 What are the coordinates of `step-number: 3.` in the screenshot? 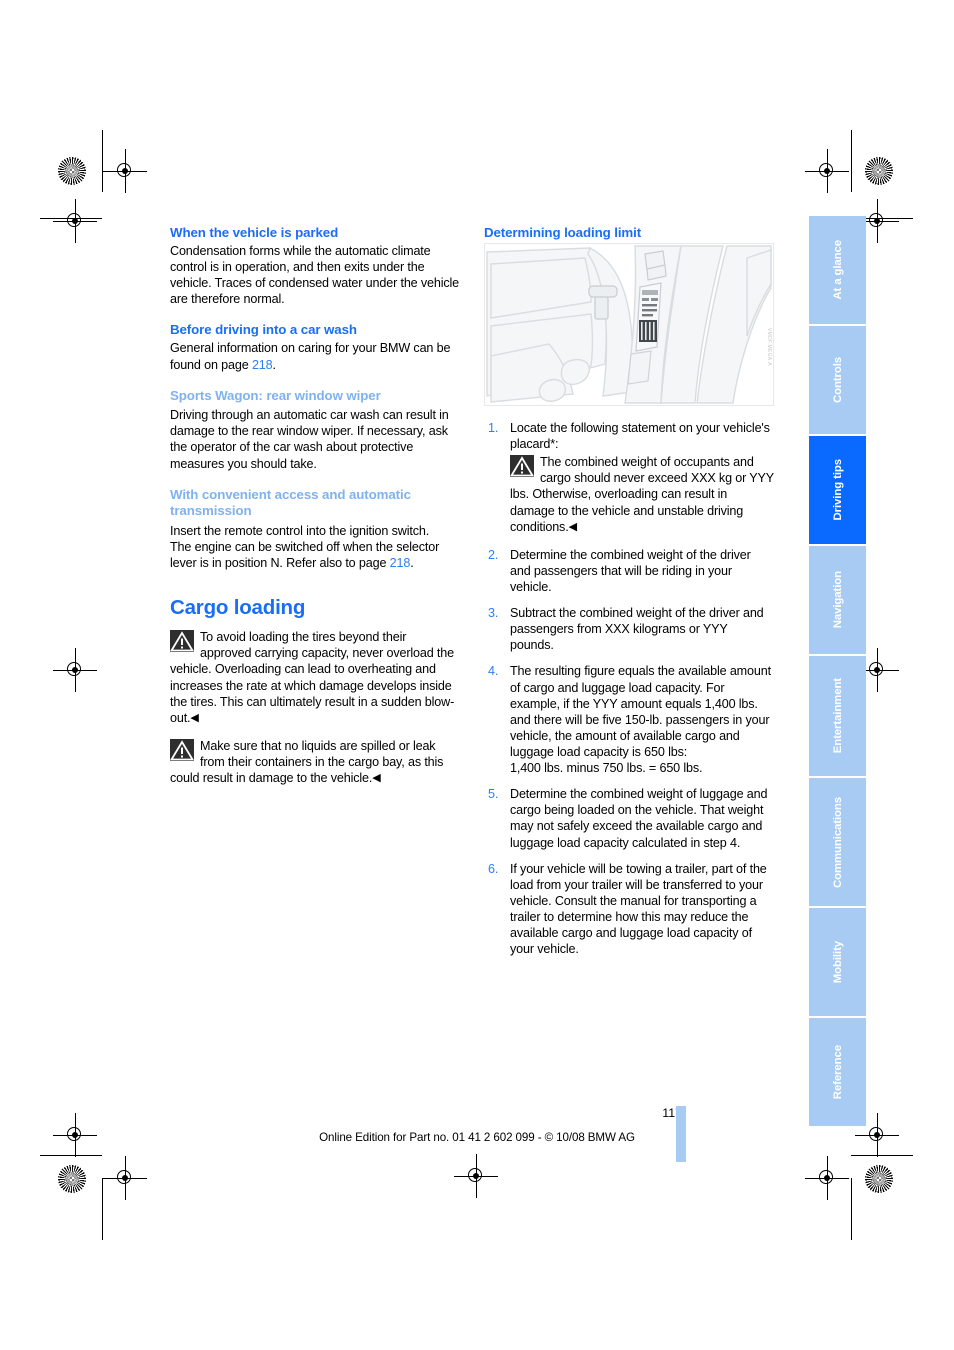 It's located at (493, 613).